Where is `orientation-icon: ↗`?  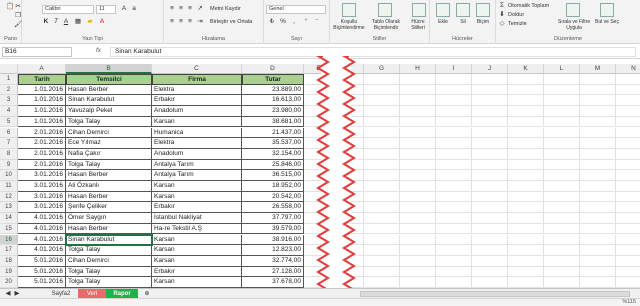 orientation-icon: ↗ is located at coordinates (200, 9).